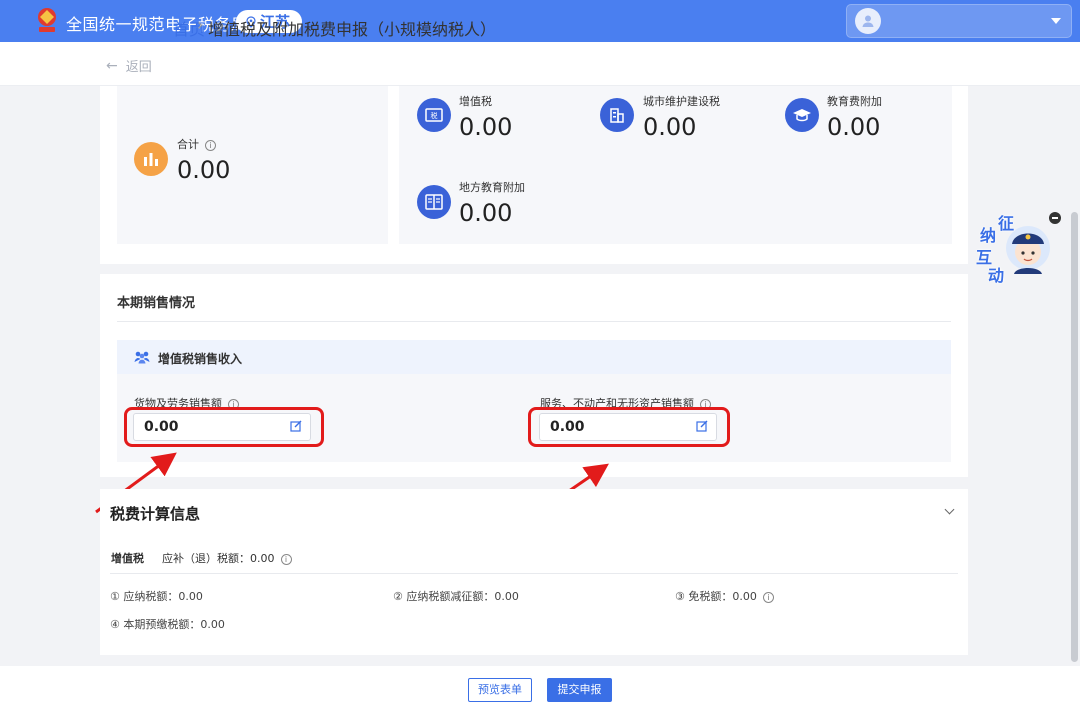 This screenshot has width=1080, height=713. What do you see at coordinates (579, 690) in the screenshot?
I see `submit-button: 提交申报` at bounding box center [579, 690].